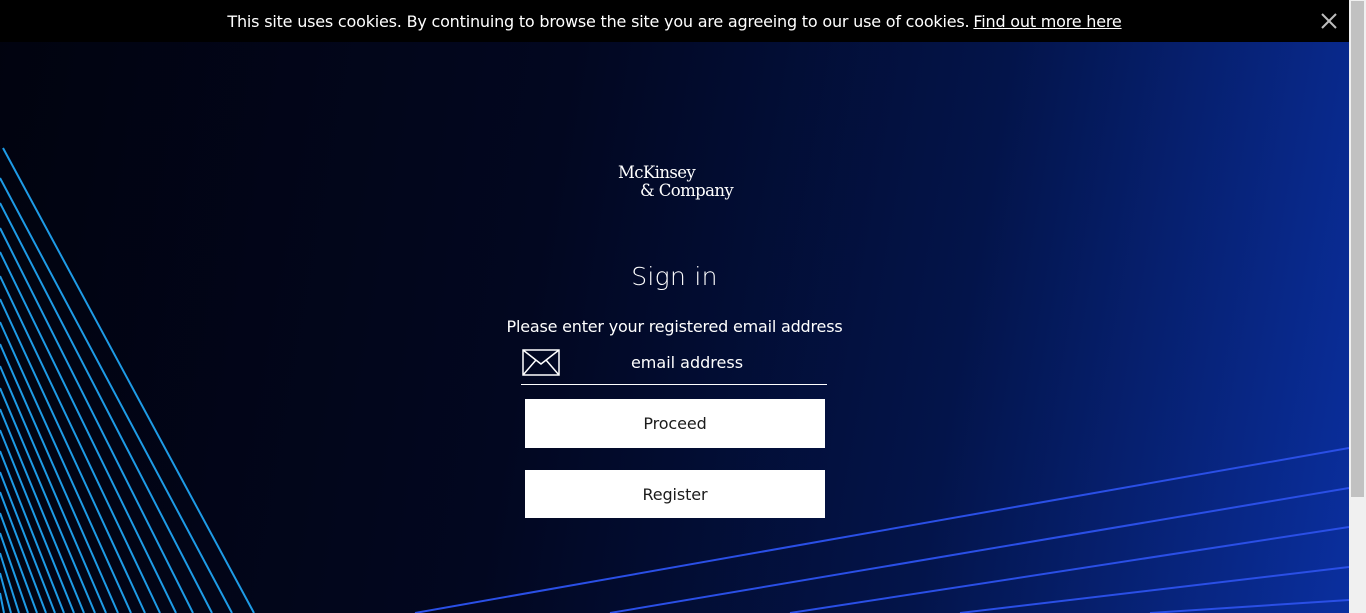  I want to click on register-button: Register, so click(675, 494).